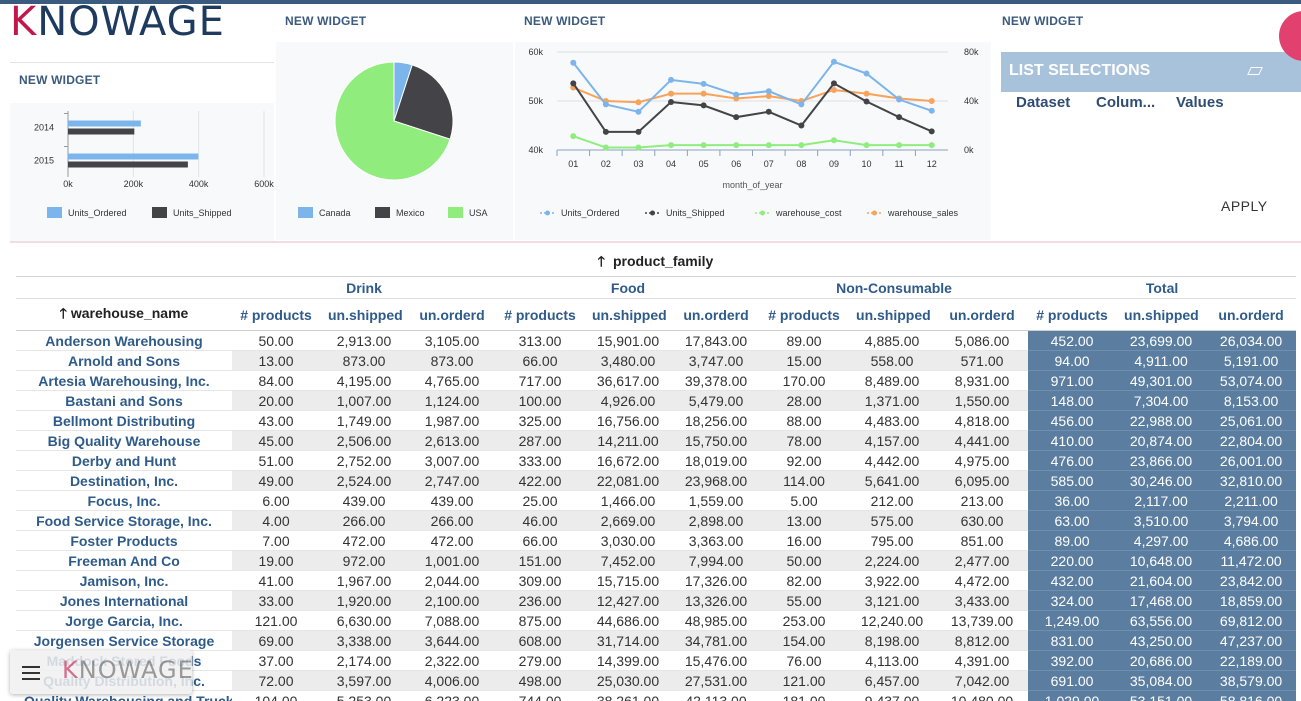  Describe the element at coordinates (124, 501) in the screenshot. I see `row-label: Focus, Inc.` at that location.